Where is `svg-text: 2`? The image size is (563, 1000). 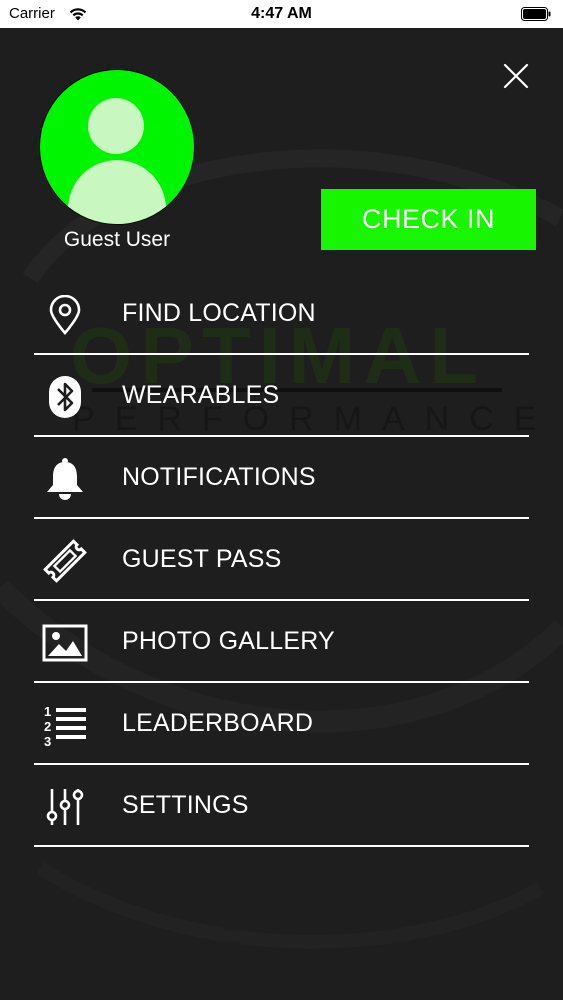
svg-text: 2 is located at coordinates (47, 726).